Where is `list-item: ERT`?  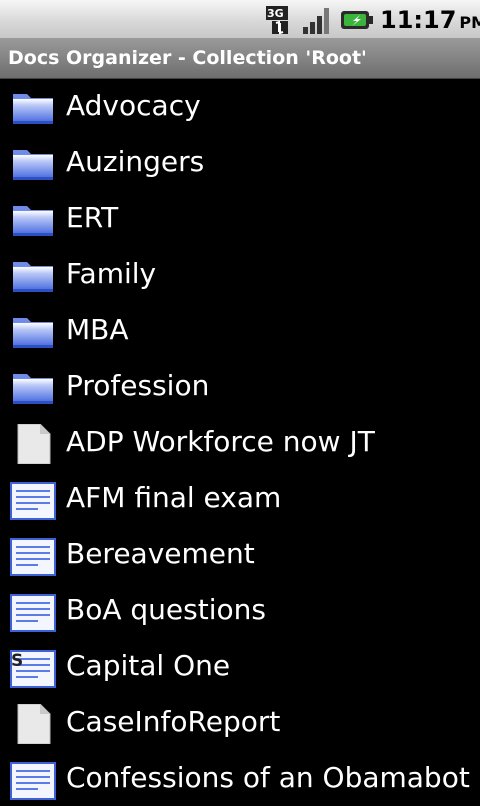 list-item: ERT is located at coordinates (240, 218).